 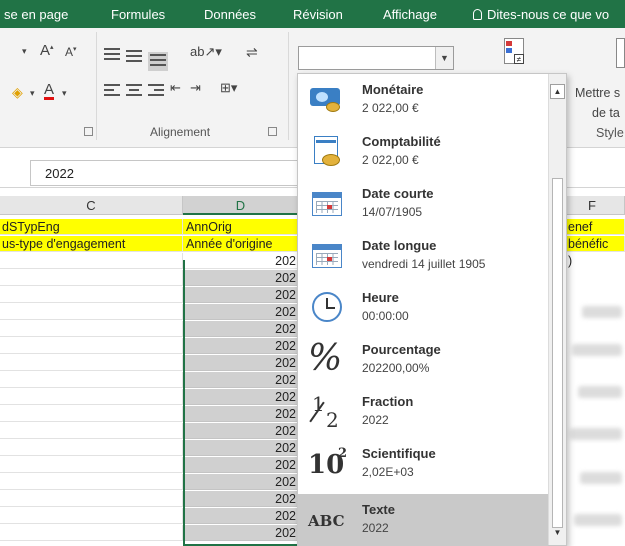 I want to click on number-format-preview: vendredi 14 juillet 1905, so click(x=424, y=264).